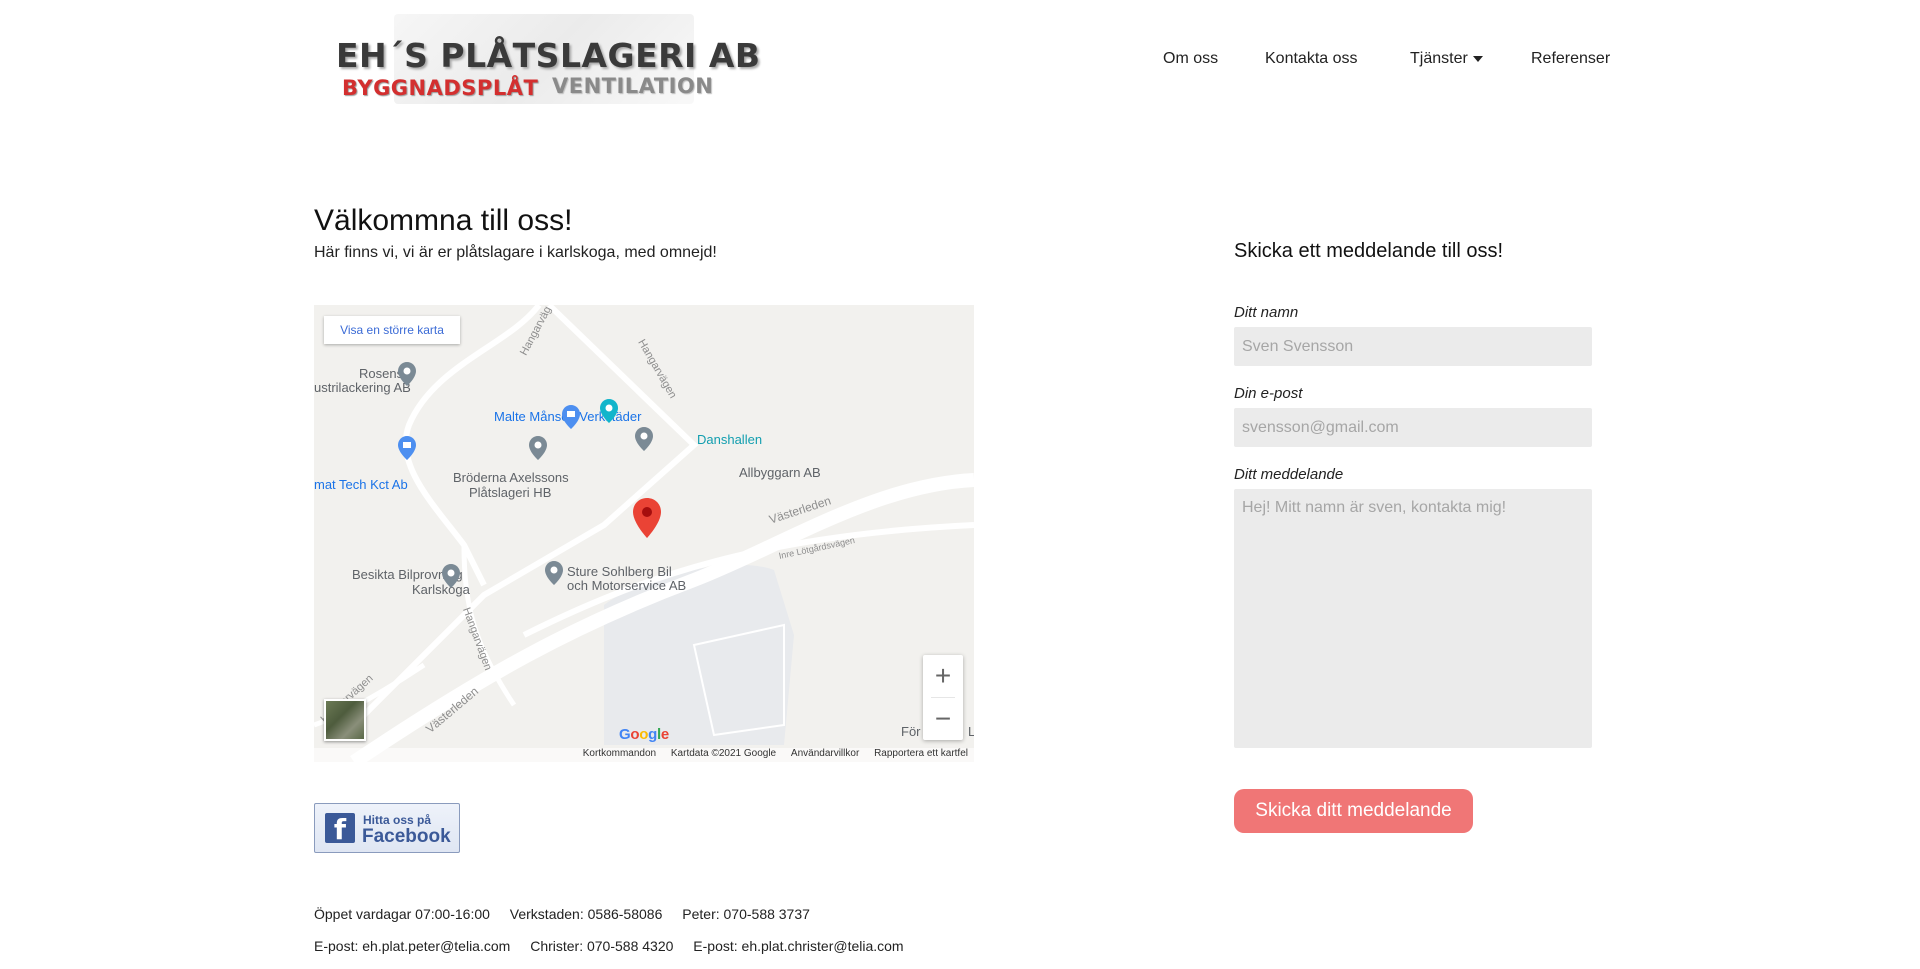 The image size is (1920, 969). What do you see at coordinates (780, 472) in the screenshot?
I see `place-allbyggarn: Allbyggarn AB` at bounding box center [780, 472].